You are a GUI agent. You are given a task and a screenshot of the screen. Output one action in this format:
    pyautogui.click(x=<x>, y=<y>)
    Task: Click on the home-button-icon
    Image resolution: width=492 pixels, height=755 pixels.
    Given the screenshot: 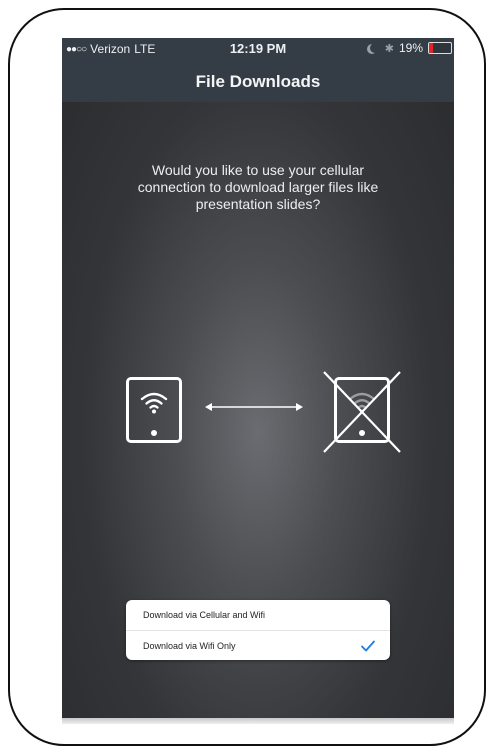 What is the action you would take?
    pyautogui.click(x=154, y=433)
    